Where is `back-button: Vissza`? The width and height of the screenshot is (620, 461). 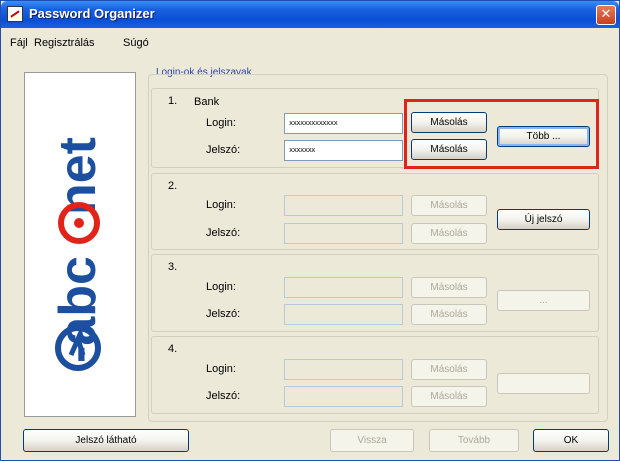
back-button: Vissza is located at coordinates (372, 440).